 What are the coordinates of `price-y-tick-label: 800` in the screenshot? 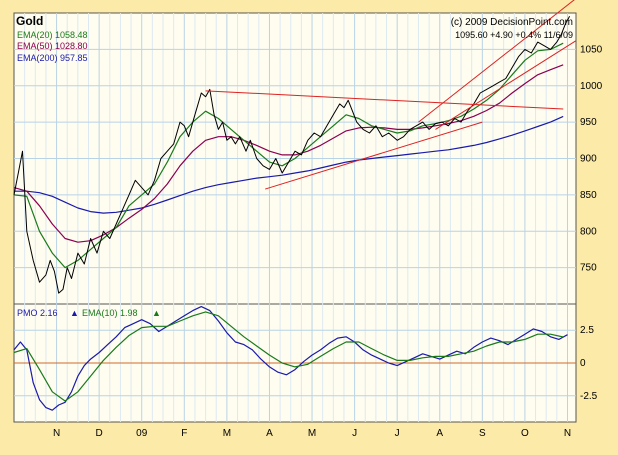 It's located at (588, 231).